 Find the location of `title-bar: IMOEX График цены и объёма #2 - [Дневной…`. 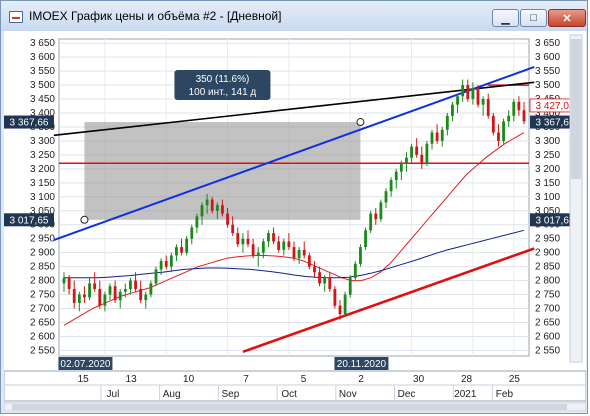

title-bar: IMOEX График цены и объёма #2 - [Дневной… is located at coordinates (294, 16).